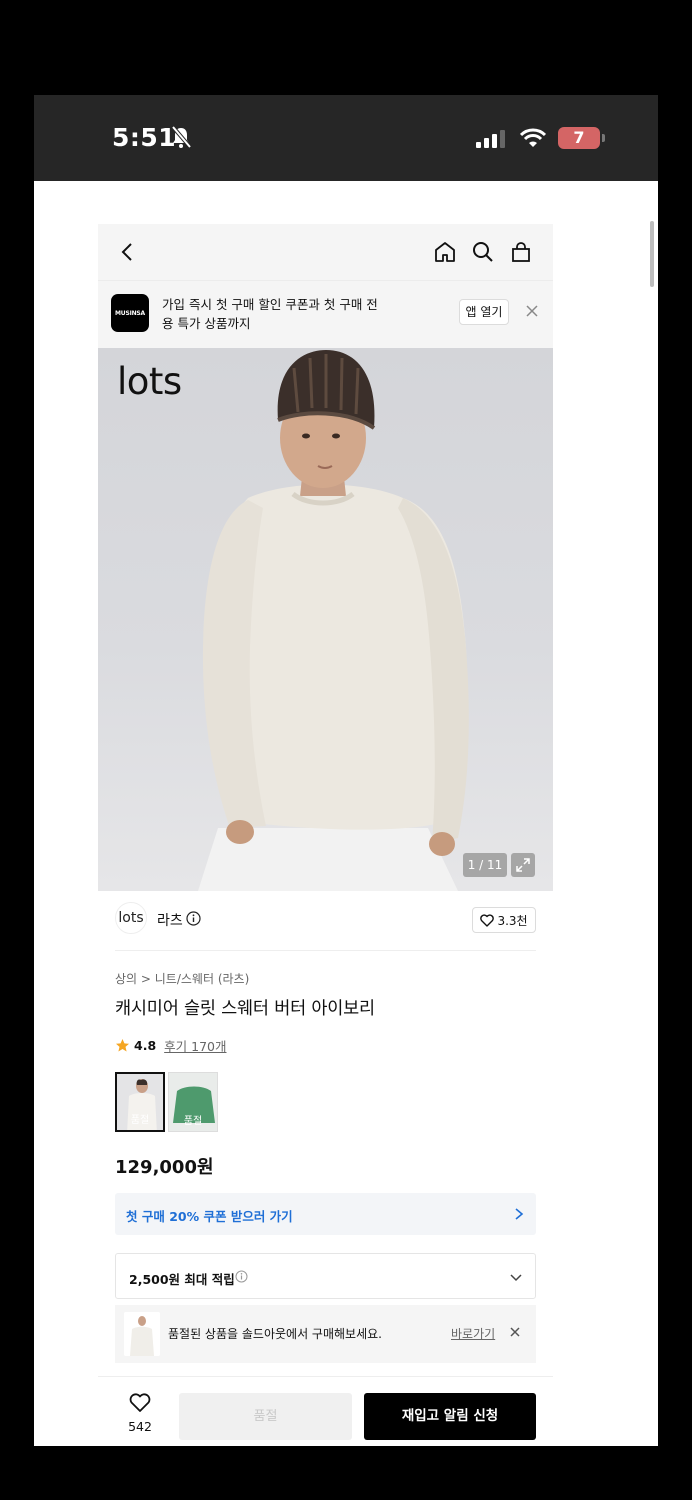 Image resolution: width=692 pixels, height=1500 pixels. I want to click on brand-like-count: 3.3천, so click(512, 920).